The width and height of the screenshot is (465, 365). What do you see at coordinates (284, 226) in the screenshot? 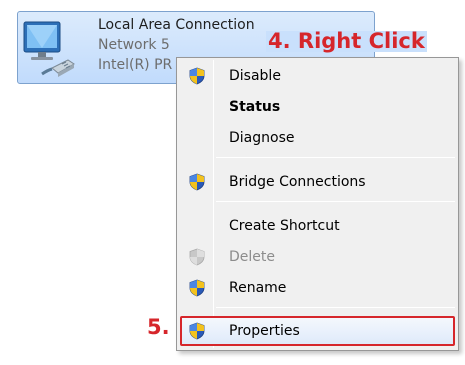
I see `menu-label-create-shortcut: Create Shortcut` at bounding box center [284, 226].